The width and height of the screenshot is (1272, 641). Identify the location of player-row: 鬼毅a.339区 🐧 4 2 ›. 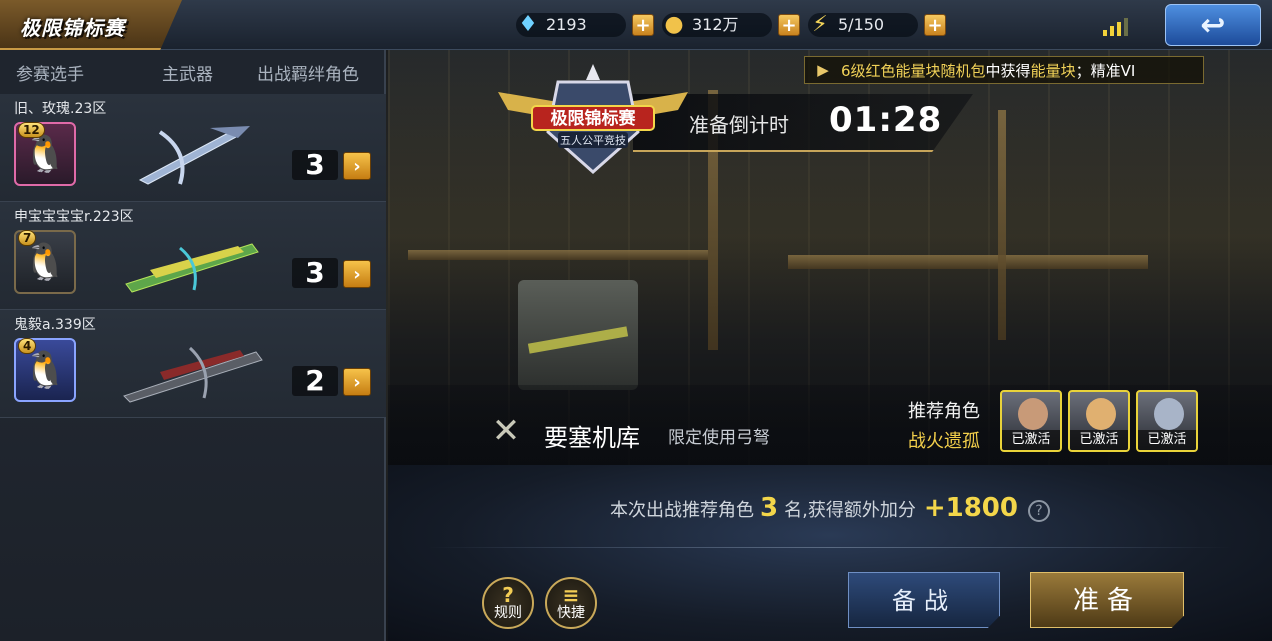
(193, 364).